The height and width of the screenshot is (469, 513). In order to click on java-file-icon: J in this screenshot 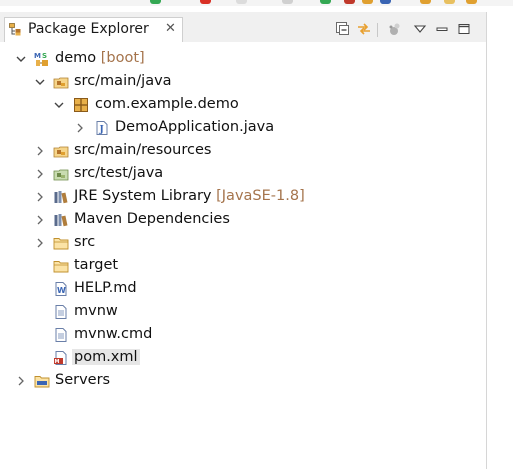, I will do `click(102, 128)`.